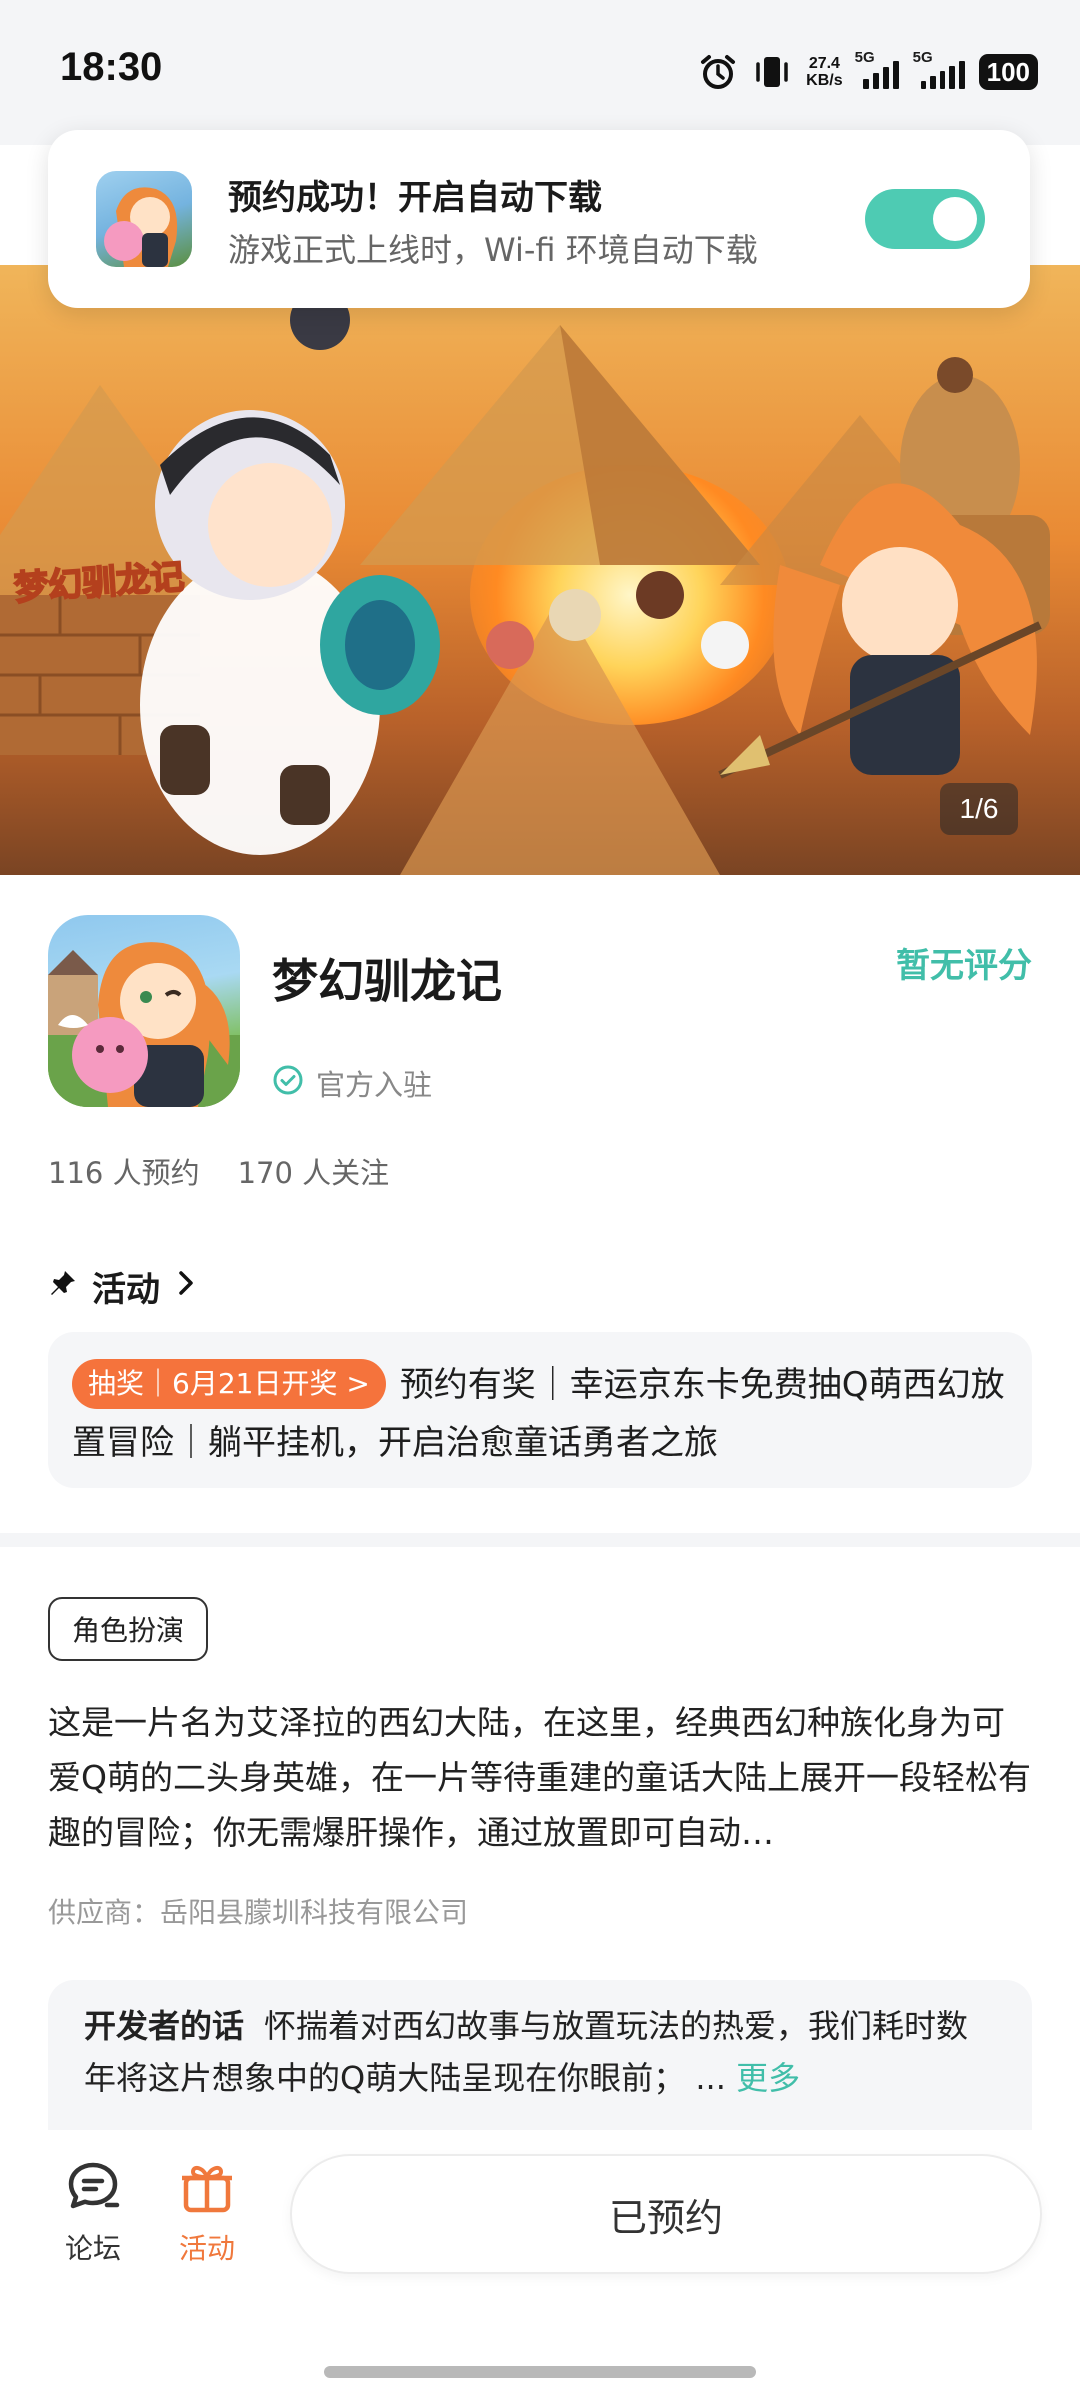 The width and height of the screenshot is (1080, 2400). Describe the element at coordinates (493, 250) in the screenshot. I see `toast-subtitle: 游戏正式上线时，Wi-fi 环境自动下载` at that location.